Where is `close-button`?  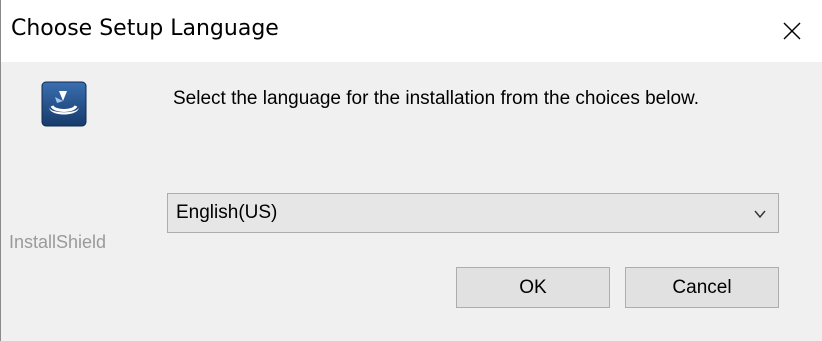 close-button is located at coordinates (792, 31).